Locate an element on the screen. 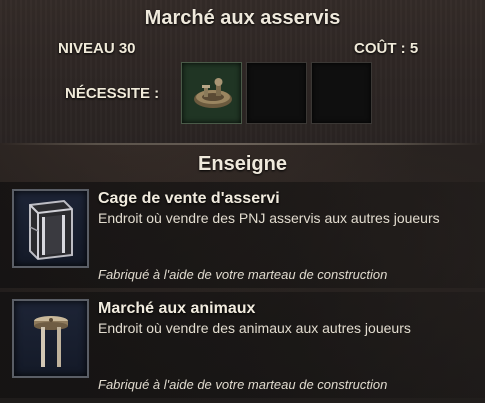 Image resolution: width=485 pixels, height=403 pixels. section-title: Enseigne is located at coordinates (242, 164).